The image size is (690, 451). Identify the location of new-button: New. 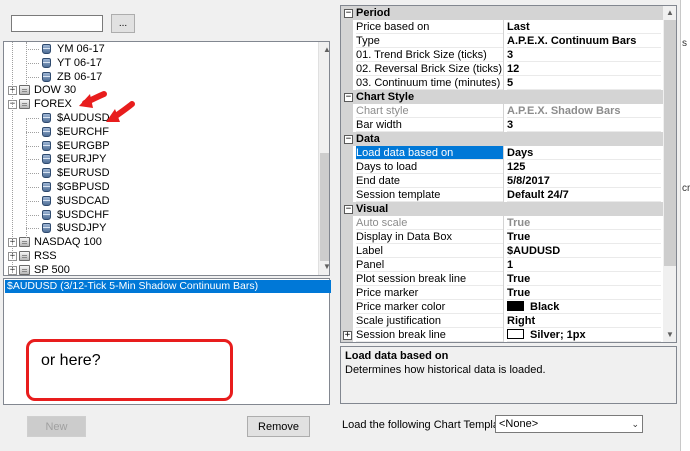
(56, 426).